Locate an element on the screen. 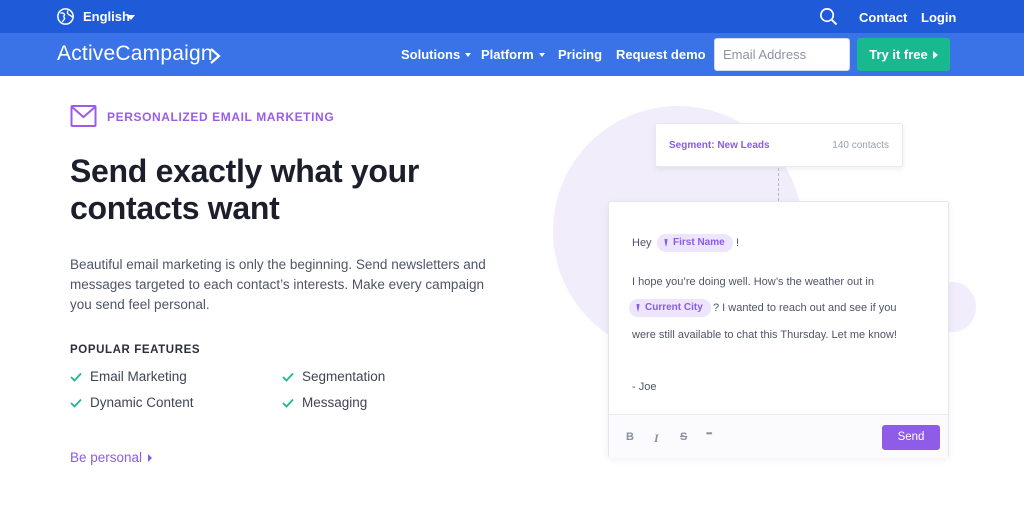 The height and width of the screenshot is (529, 1024). globe-icon is located at coordinates (65, 16).